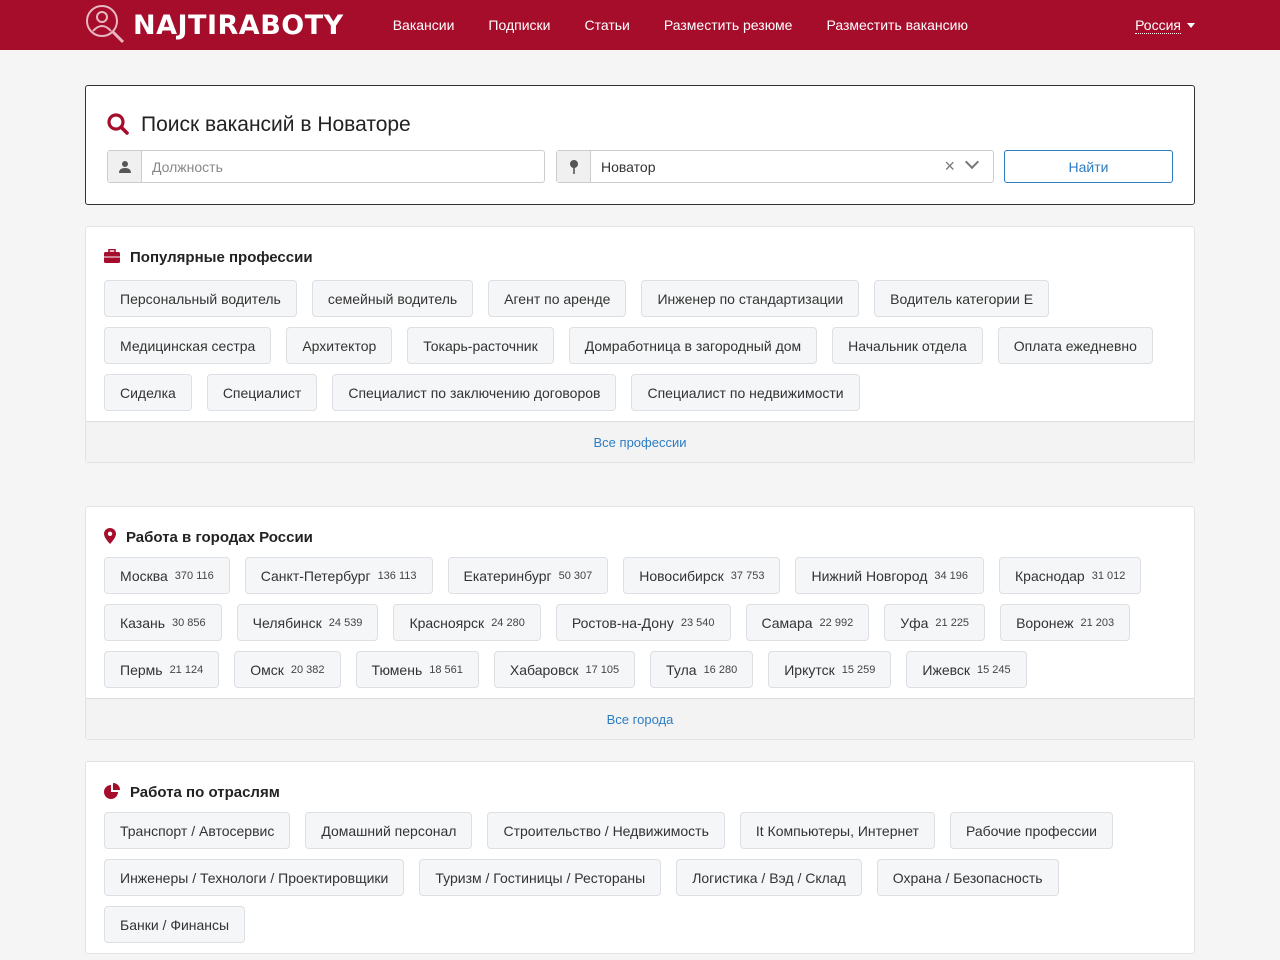 The image size is (1280, 960). I want to click on city-count: 21 225, so click(952, 622).